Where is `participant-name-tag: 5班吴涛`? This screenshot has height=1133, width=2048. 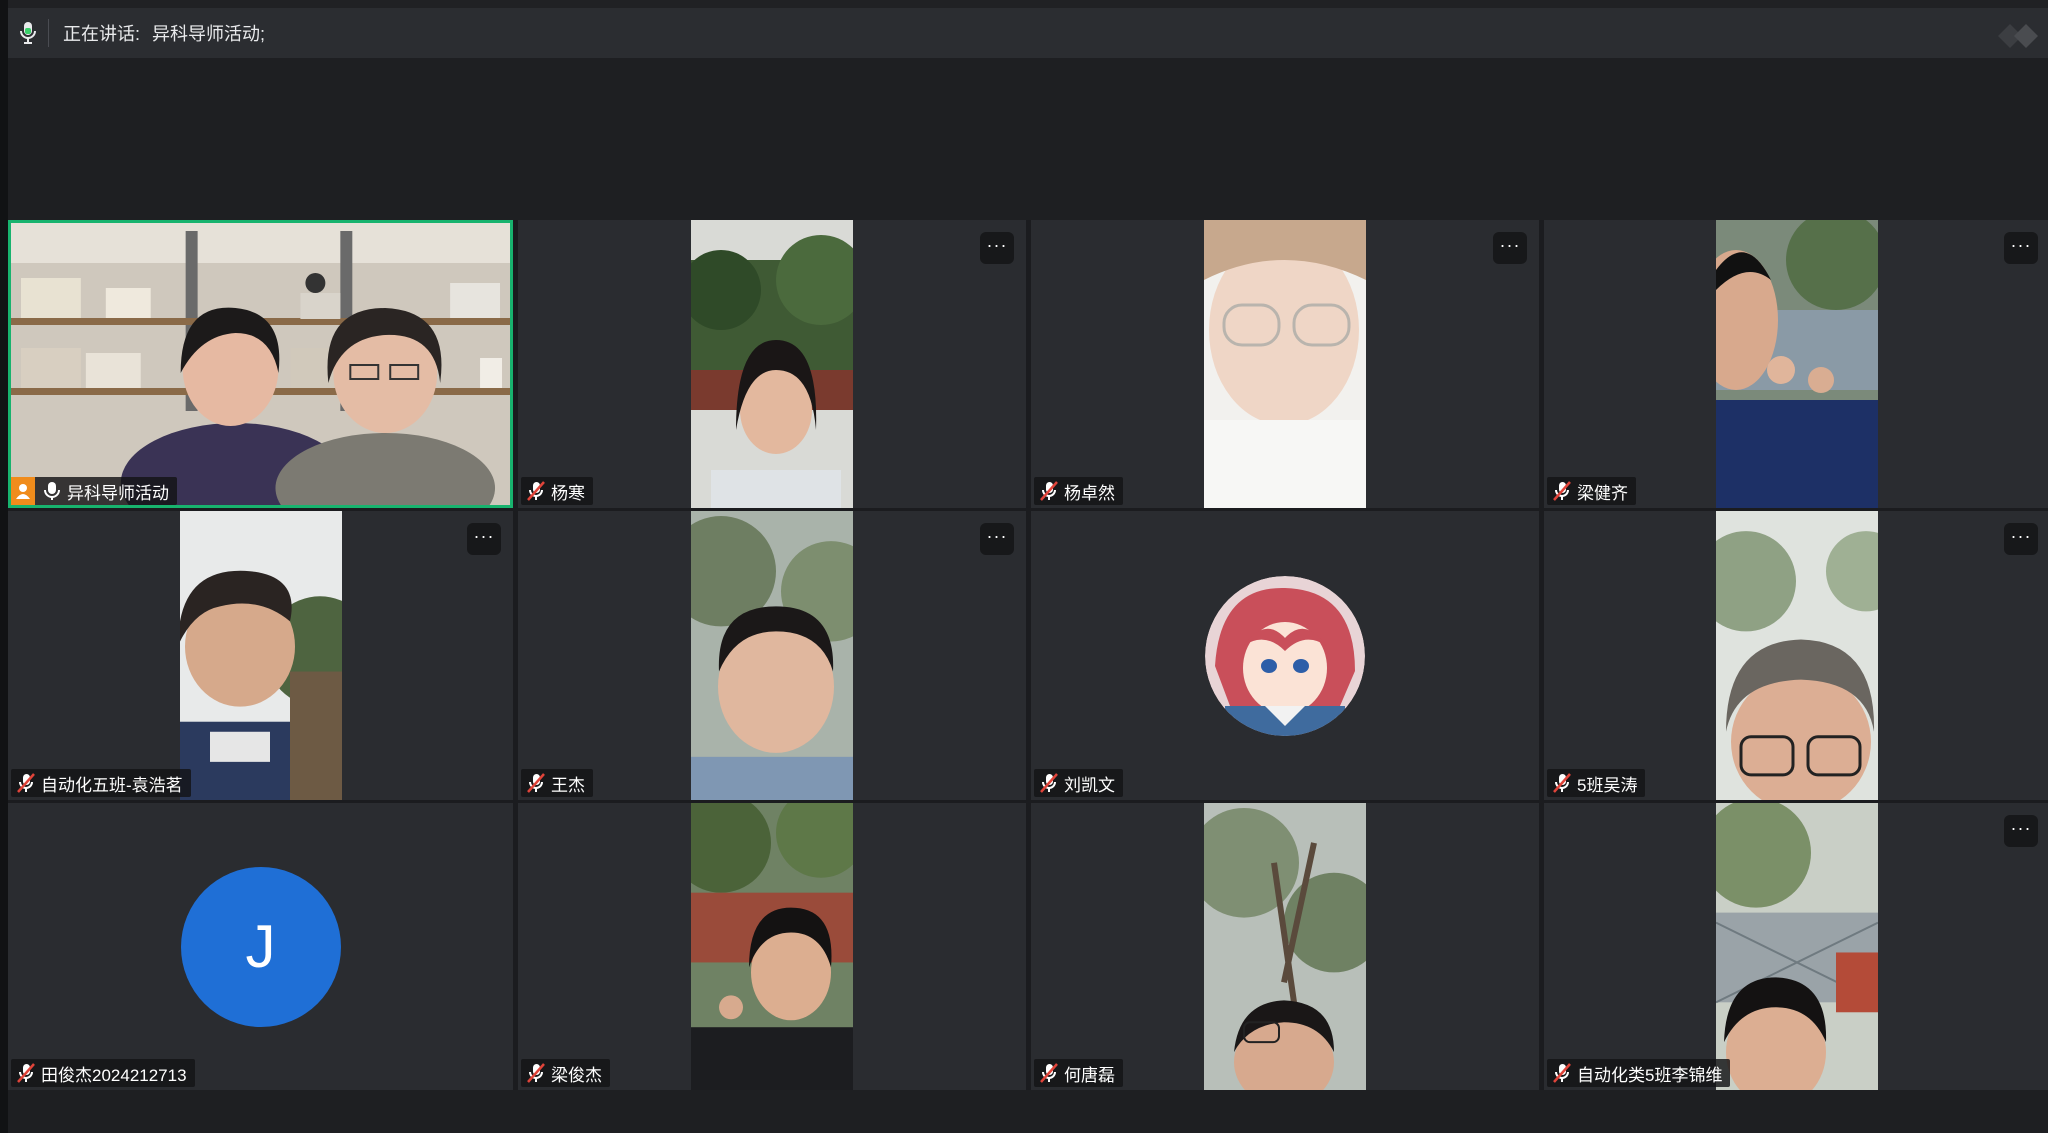
participant-name-tag: 5班吴涛 is located at coordinates (1596, 783).